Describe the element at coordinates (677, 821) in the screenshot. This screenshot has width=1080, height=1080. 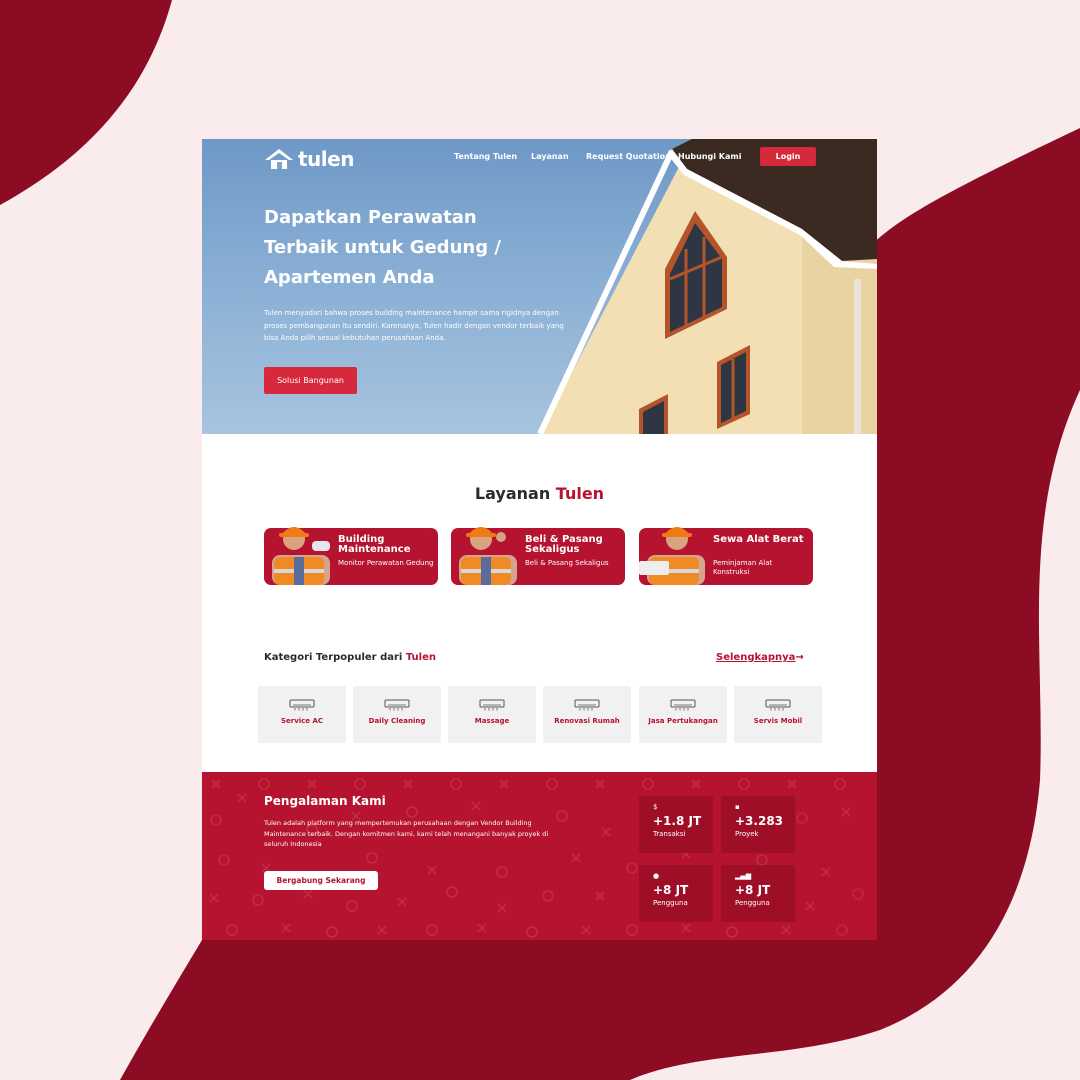
I see `stat-value: +1.8 JT` at that location.